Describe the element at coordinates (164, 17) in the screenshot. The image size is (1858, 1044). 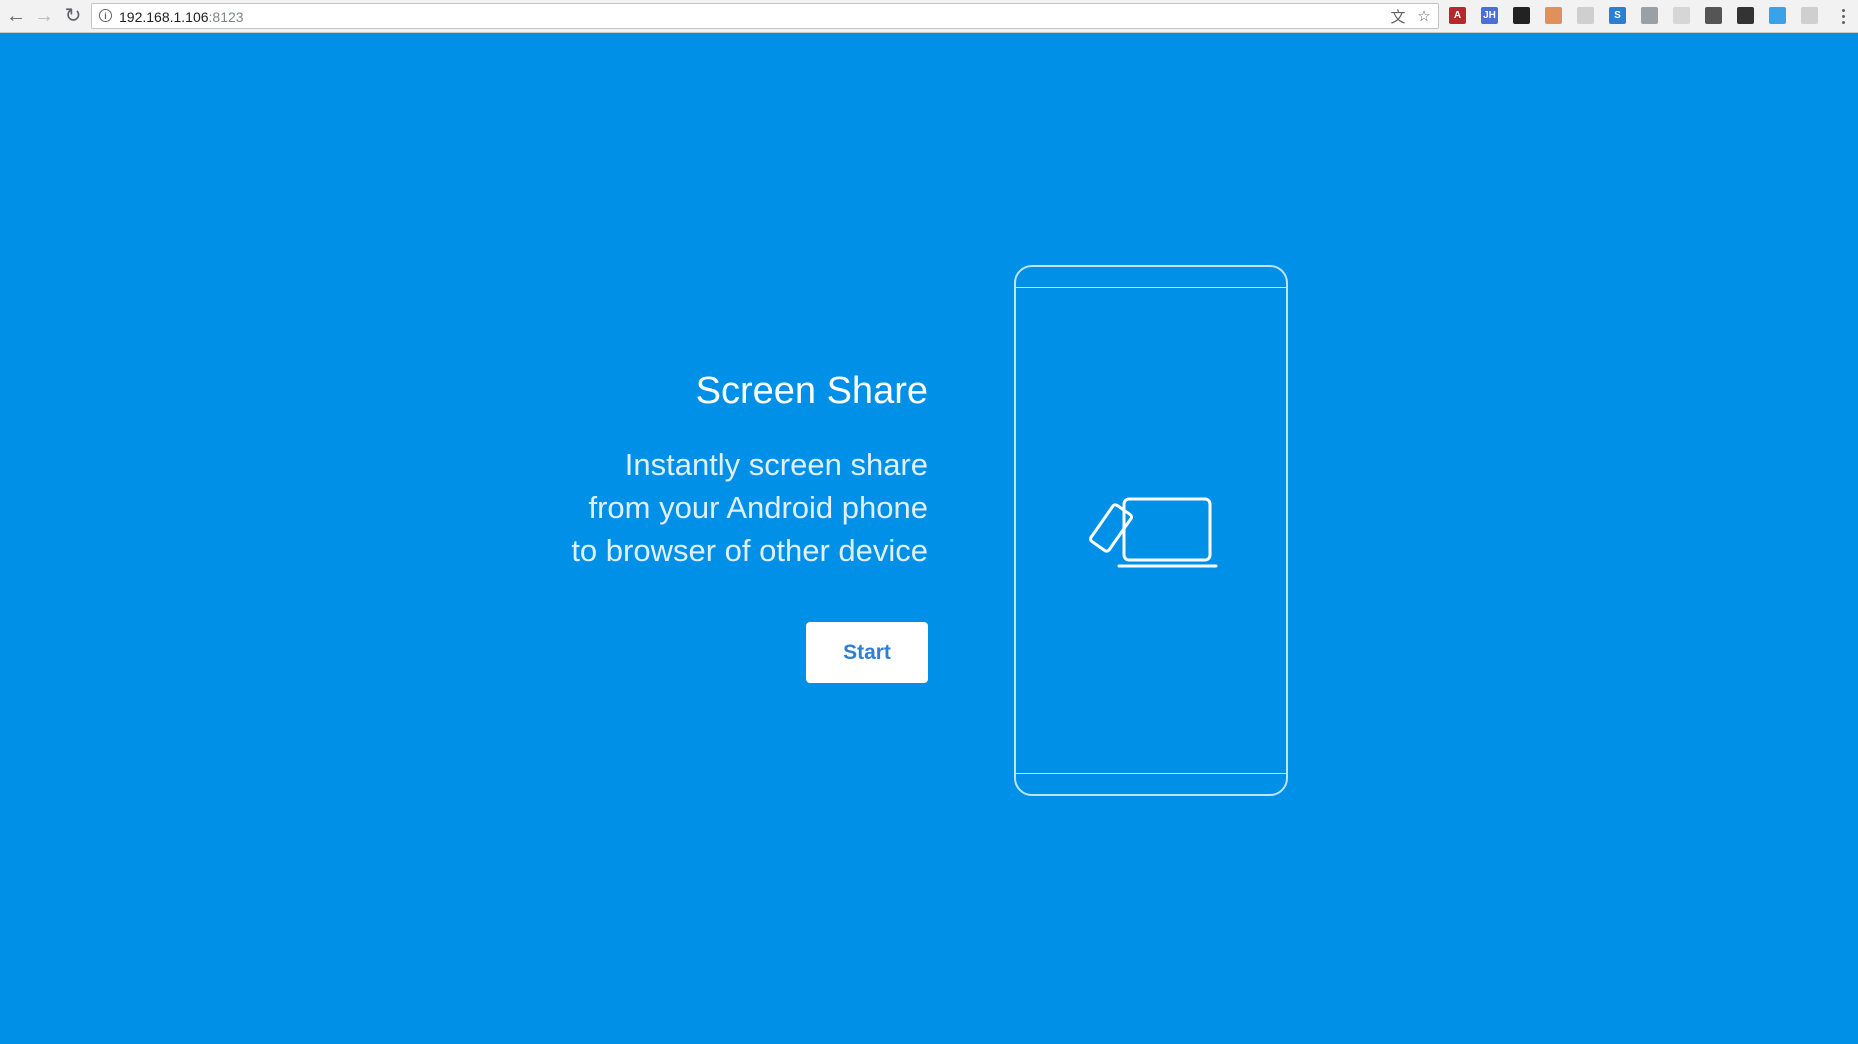
I see `url-host: 192.168.1.106` at that location.